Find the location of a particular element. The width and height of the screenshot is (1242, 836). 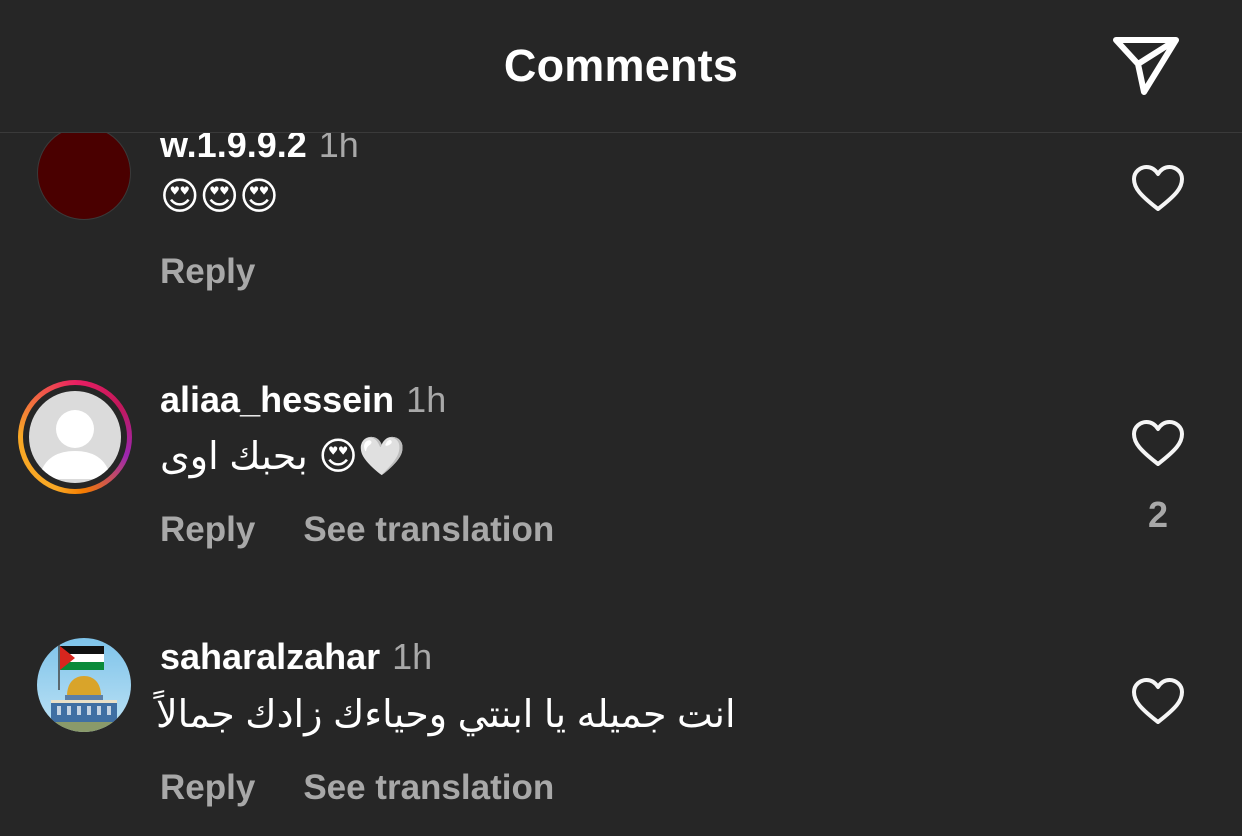

dome-of-the-rock-avatar-image is located at coordinates (84, 685).